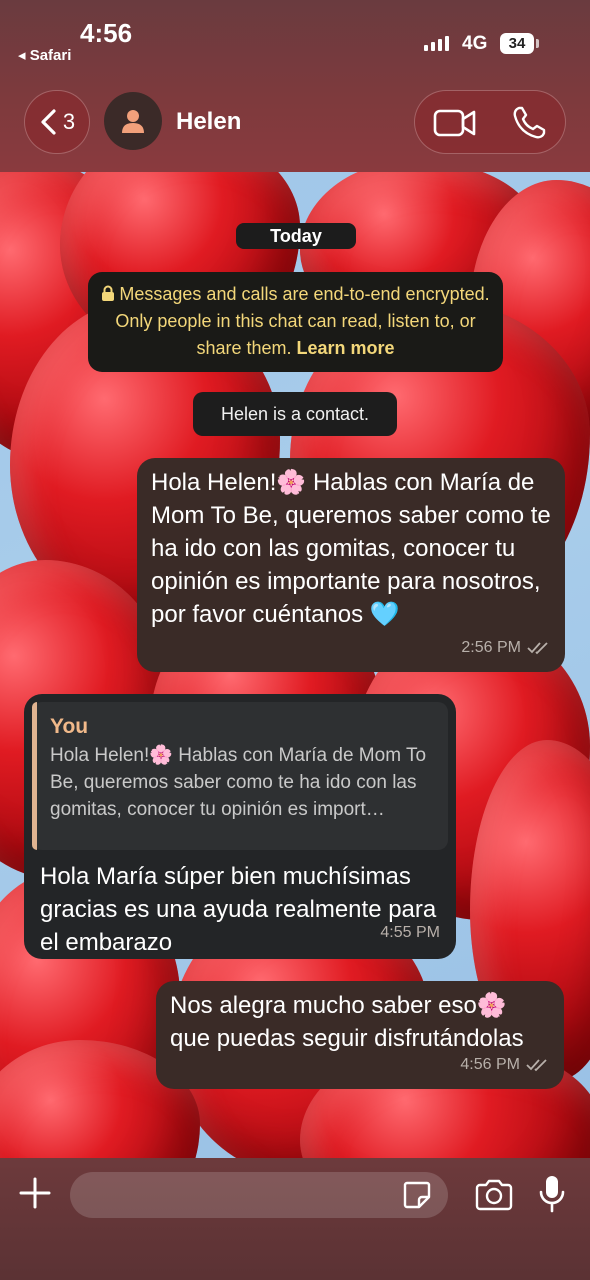  I want to click on unread-count: 3, so click(69, 121).